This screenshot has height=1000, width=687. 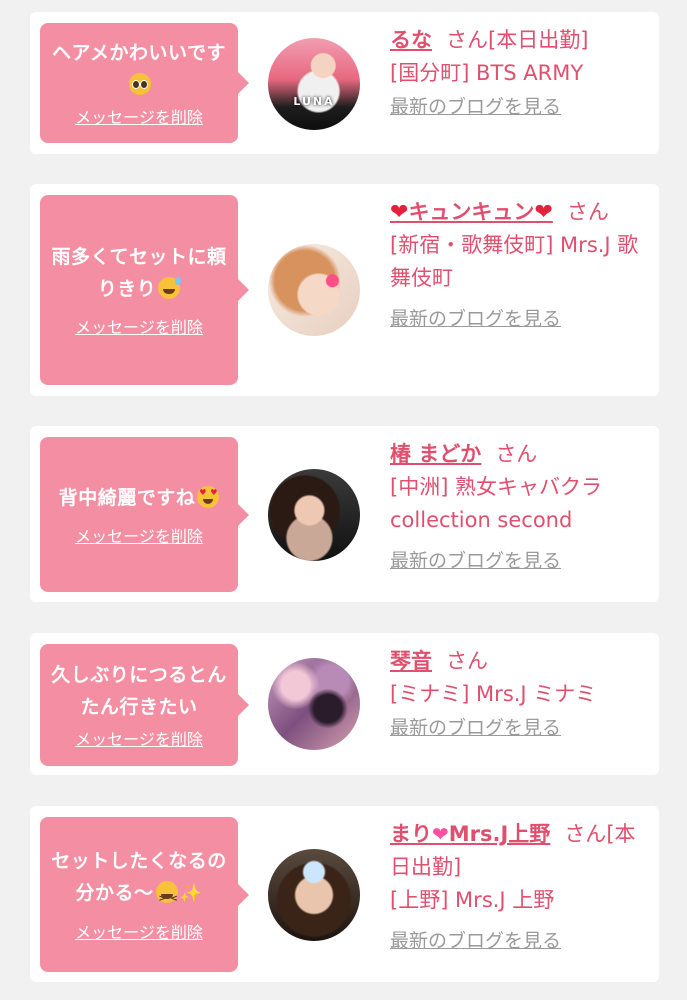 What do you see at coordinates (487, 73) in the screenshot?
I see `shop-name: [国分町] BTS ARMY` at bounding box center [487, 73].